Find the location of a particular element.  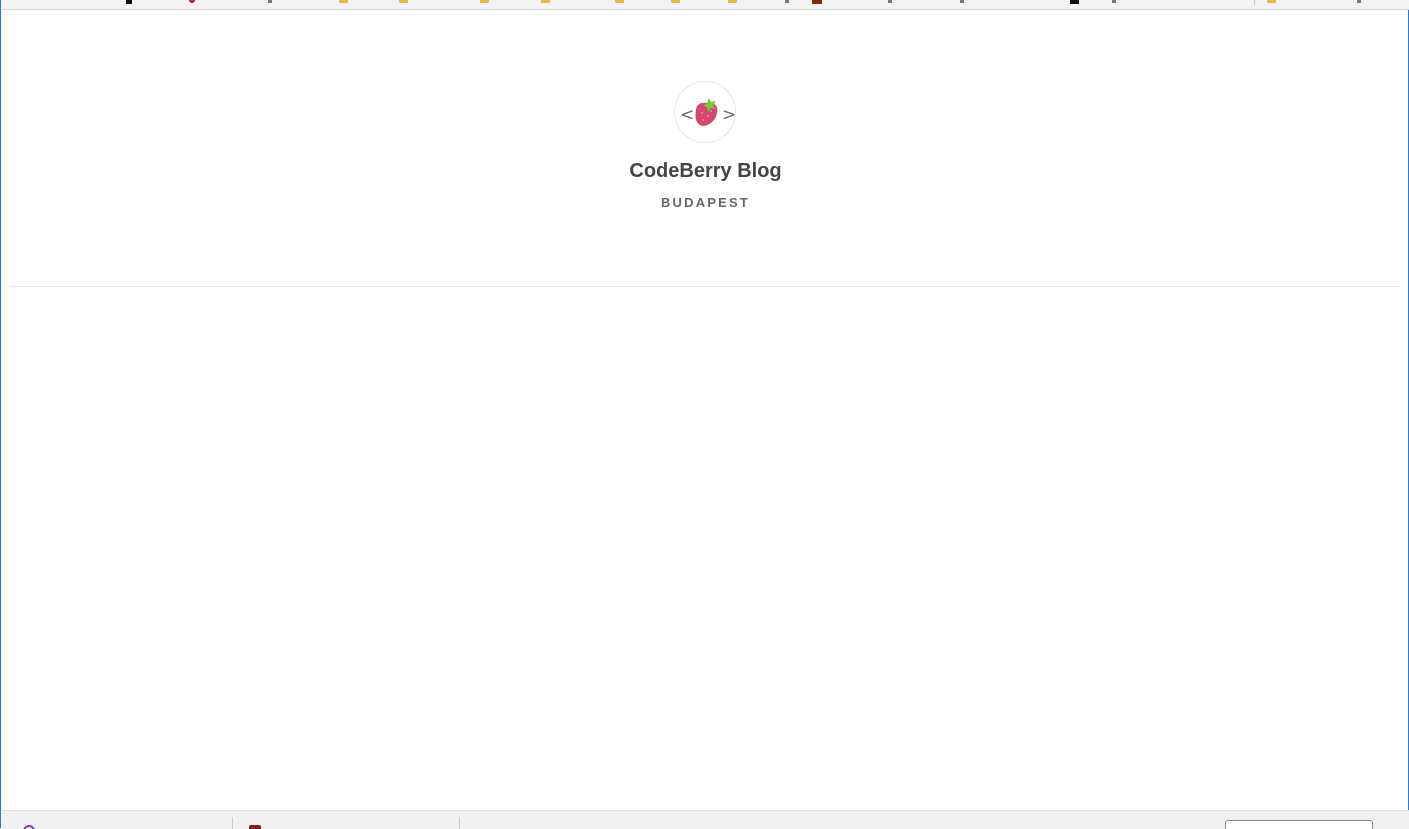

codeberry-strawberry-logo-icon: < > is located at coordinates (708, 112).